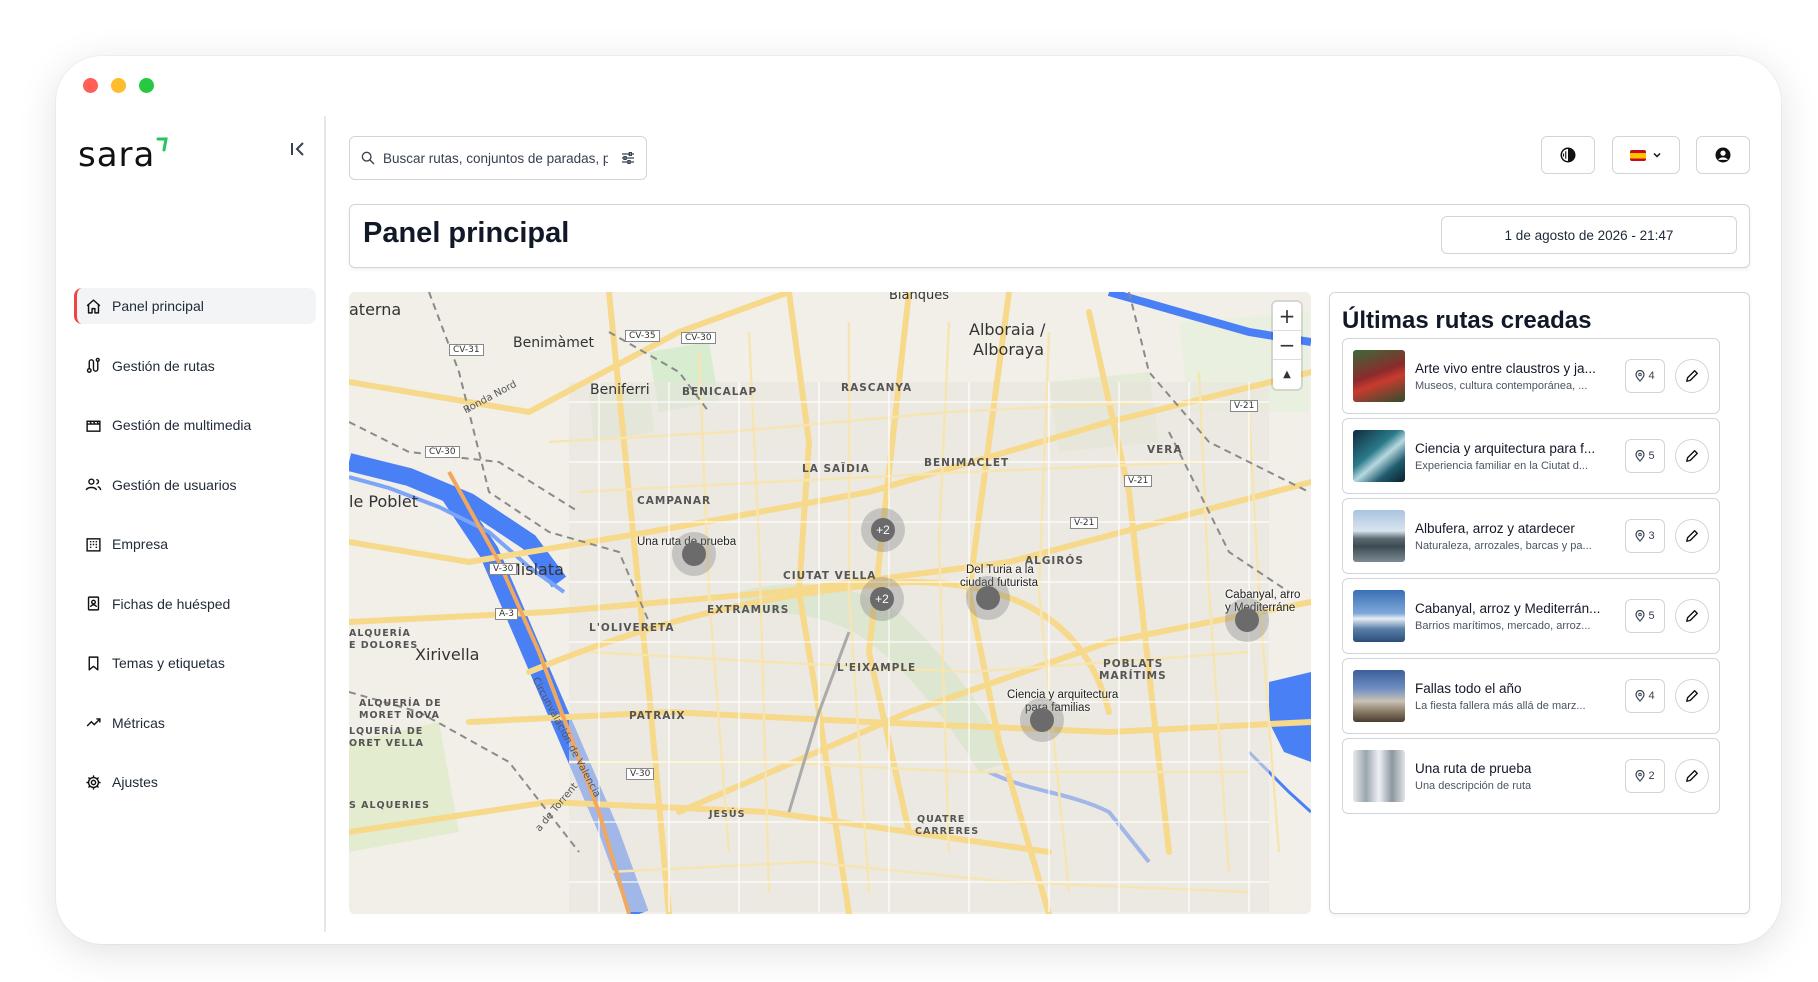 The height and width of the screenshot is (982, 1818). What do you see at coordinates (1287, 316) in the screenshot?
I see `zoom-in-button: +` at bounding box center [1287, 316].